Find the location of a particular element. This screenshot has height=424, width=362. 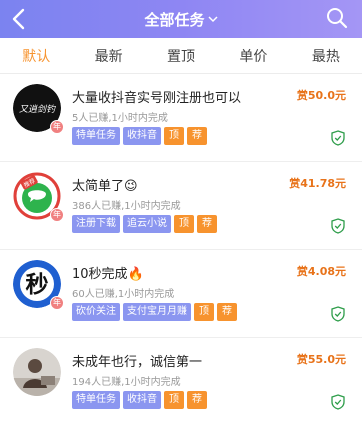

reward-amount: 赏50.0元 is located at coordinates (321, 95).